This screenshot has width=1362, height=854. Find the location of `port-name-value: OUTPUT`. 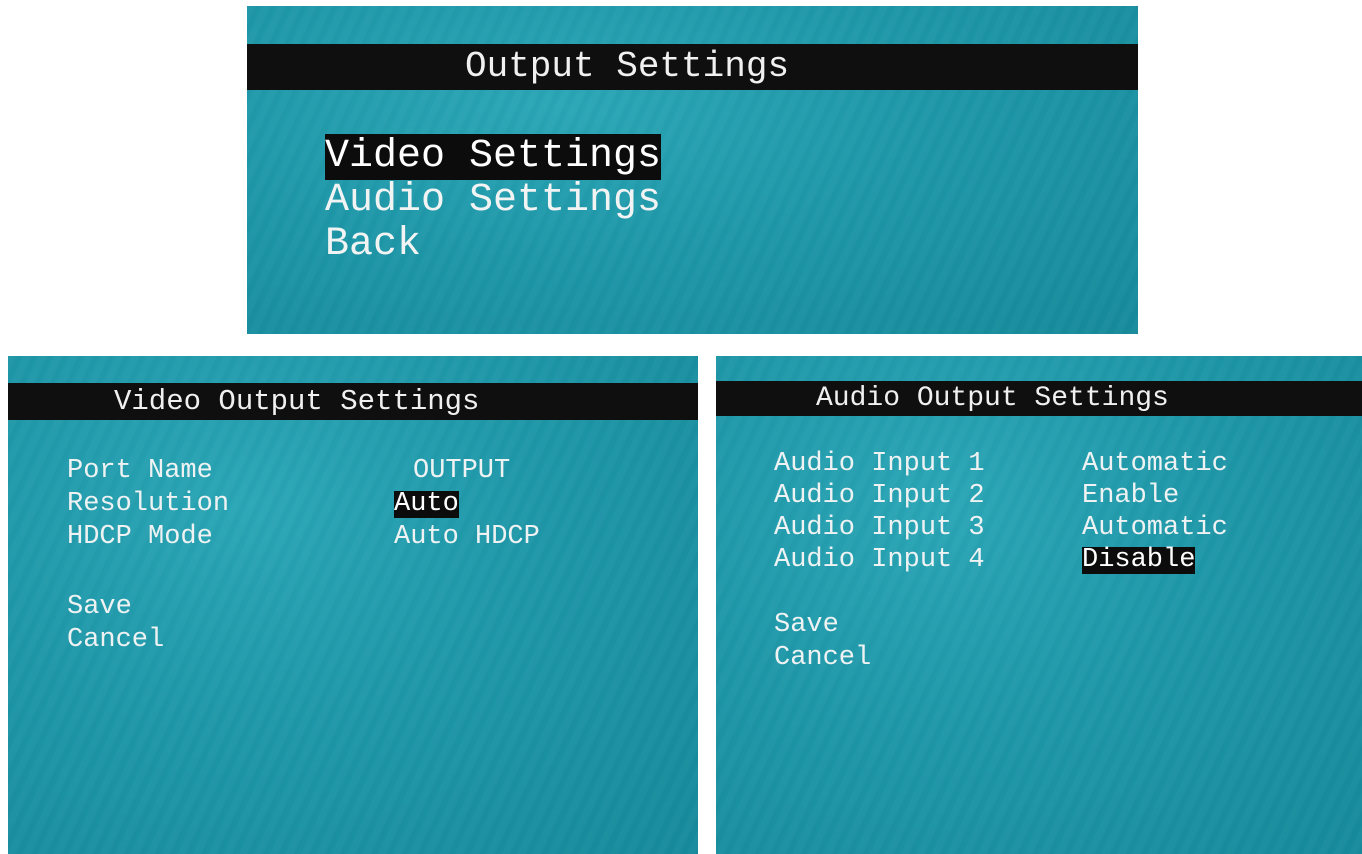

port-name-value: OUTPUT is located at coordinates (461, 471).